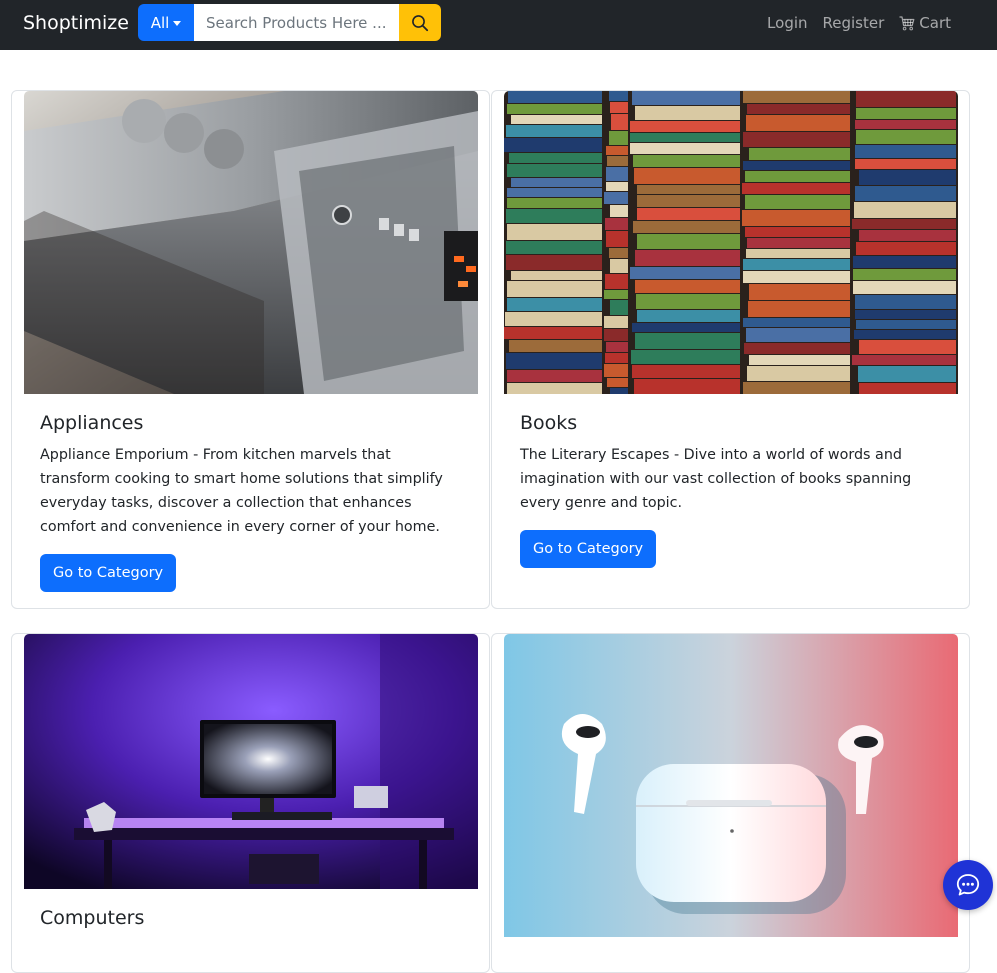 This screenshot has height=973, width=997. Describe the element at coordinates (251, 761) in the screenshot. I see `computers-image` at that location.